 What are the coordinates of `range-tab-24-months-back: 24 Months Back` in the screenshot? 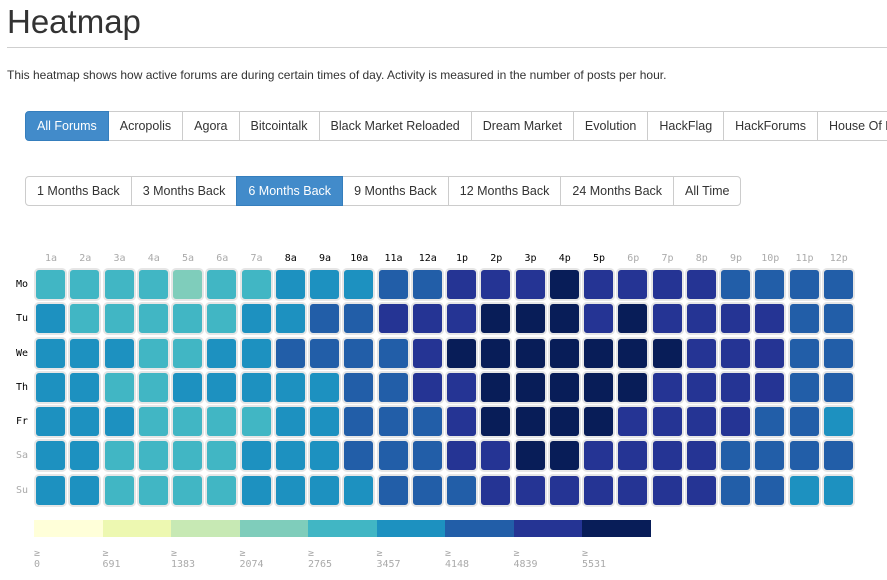 It's located at (617, 191).